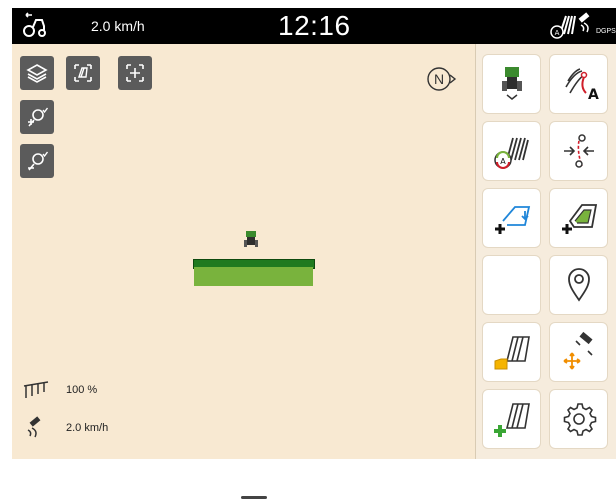  I want to click on location-pin-button, so click(578, 285).